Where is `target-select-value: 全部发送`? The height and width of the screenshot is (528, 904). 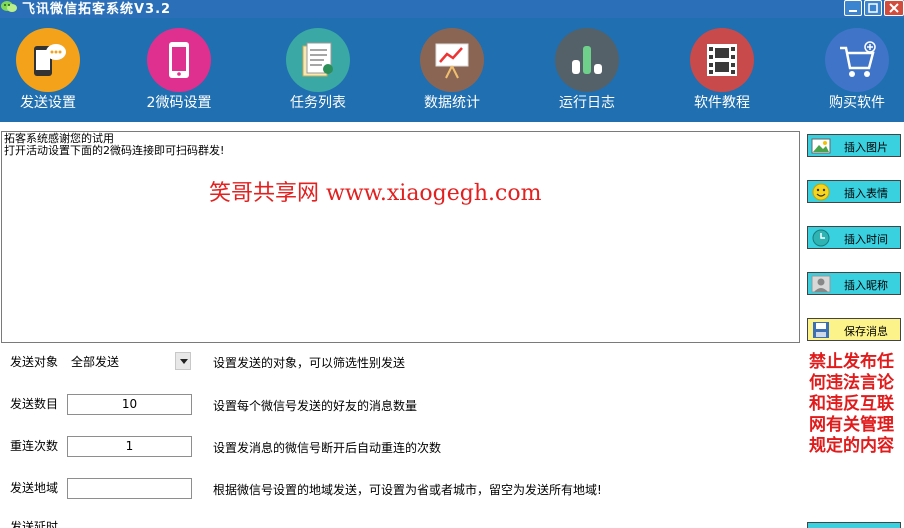 target-select-value: 全部发送 is located at coordinates (95, 362).